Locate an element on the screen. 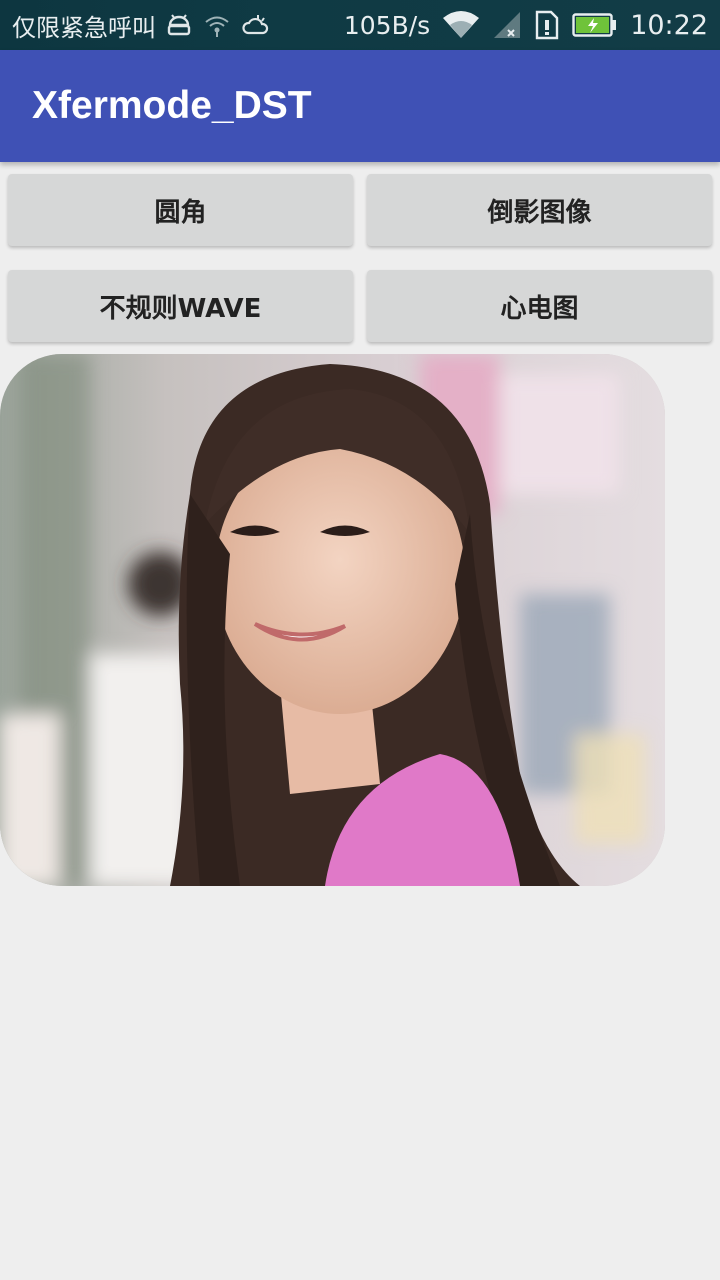 This screenshot has height=1280, width=720. carrier-text: 仅限紧急呼叫 is located at coordinates (84, 27).